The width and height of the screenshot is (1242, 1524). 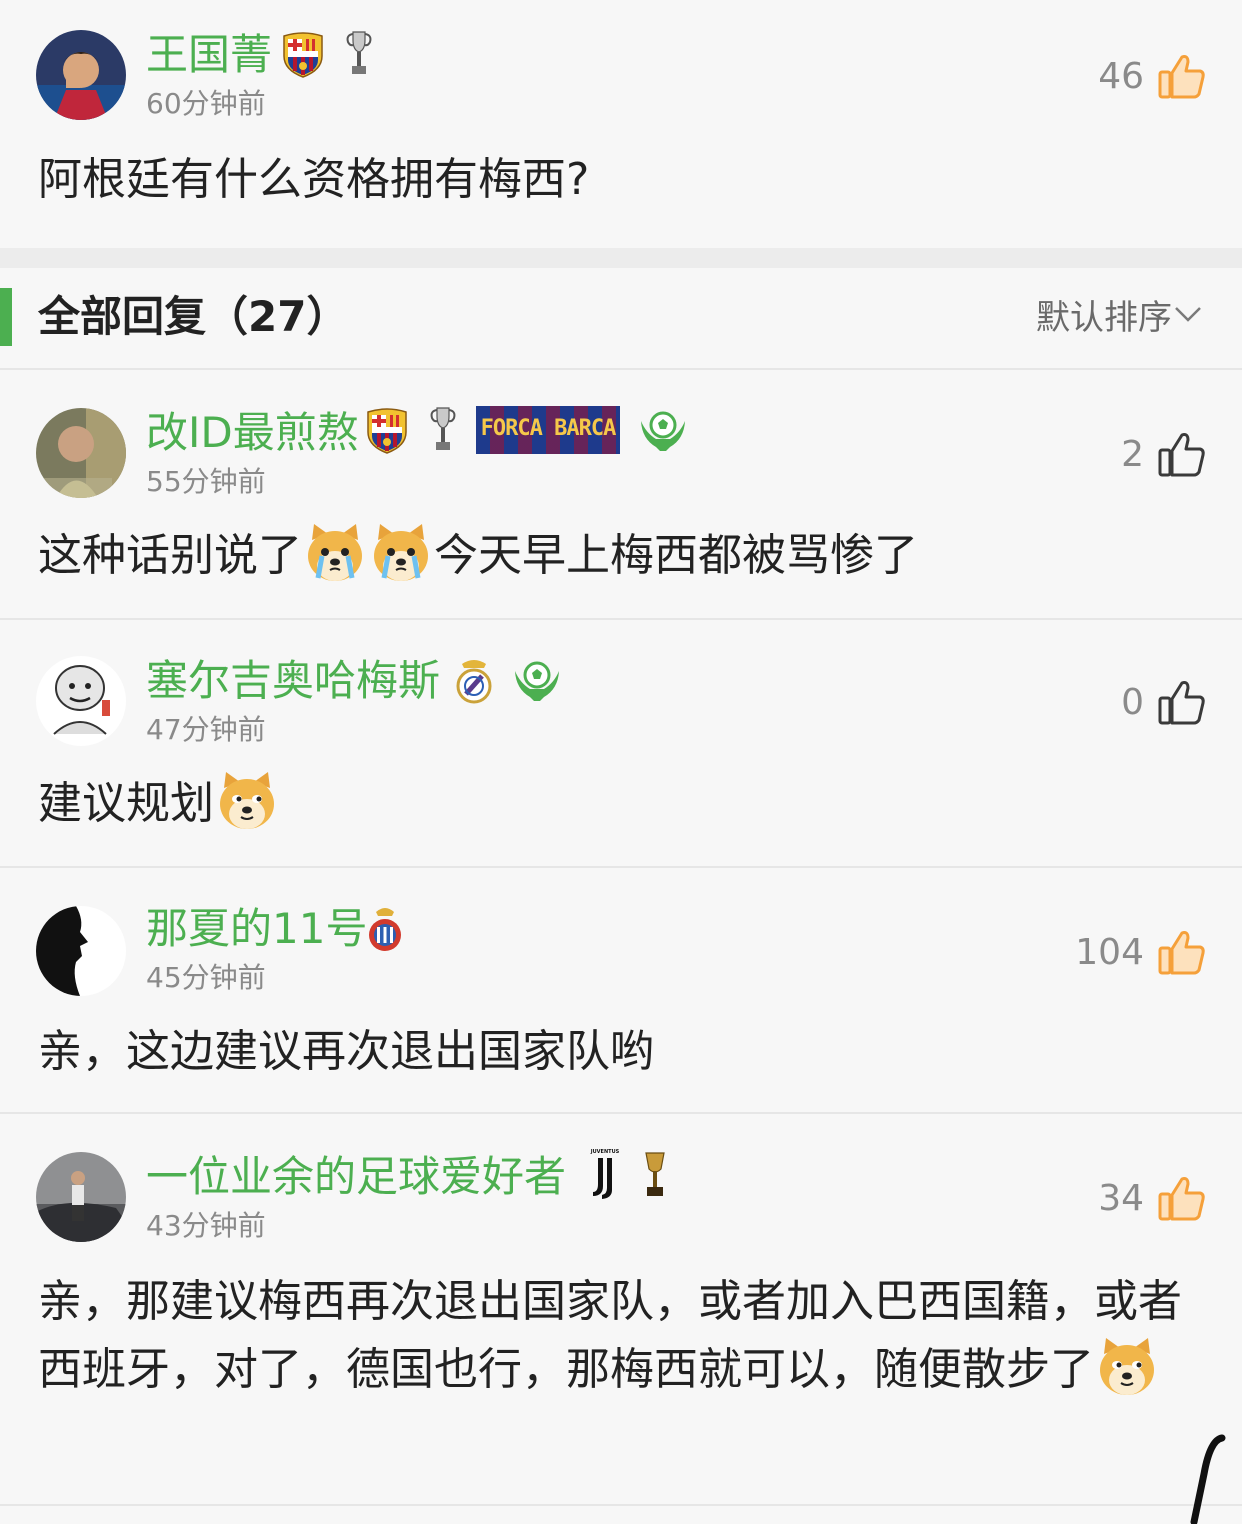 I want to click on username: 王国菁, so click(x=209, y=55).